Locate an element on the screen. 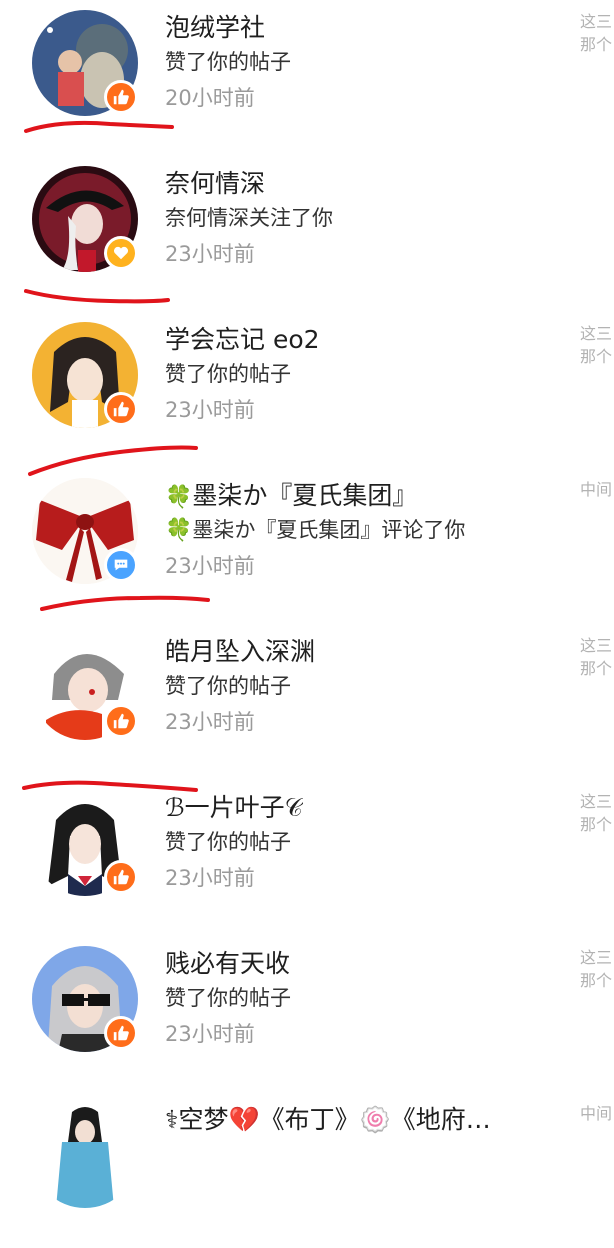  notification-item: 🍀墨柒か『夏氏集团』 🍀墨柒か『夏氏集团』评论了你 23小时前 中间 is located at coordinates (307, 546).